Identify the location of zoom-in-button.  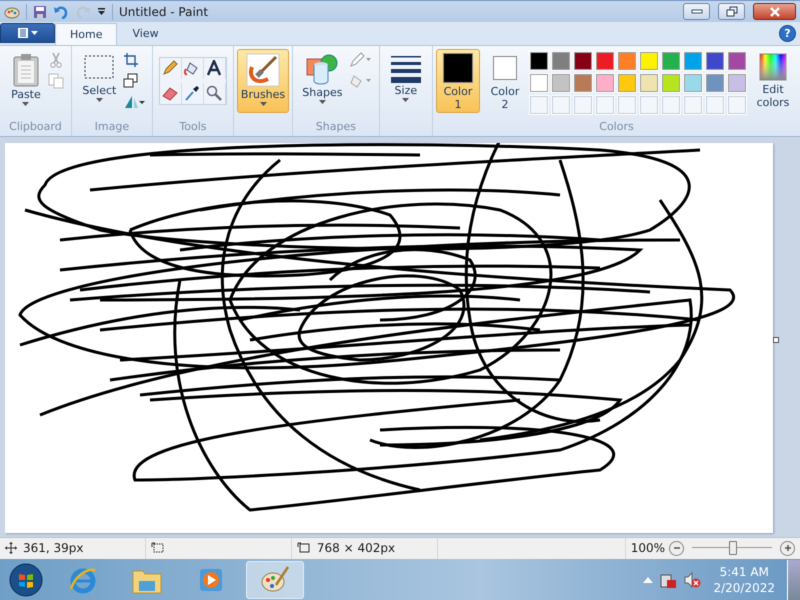
(787, 548).